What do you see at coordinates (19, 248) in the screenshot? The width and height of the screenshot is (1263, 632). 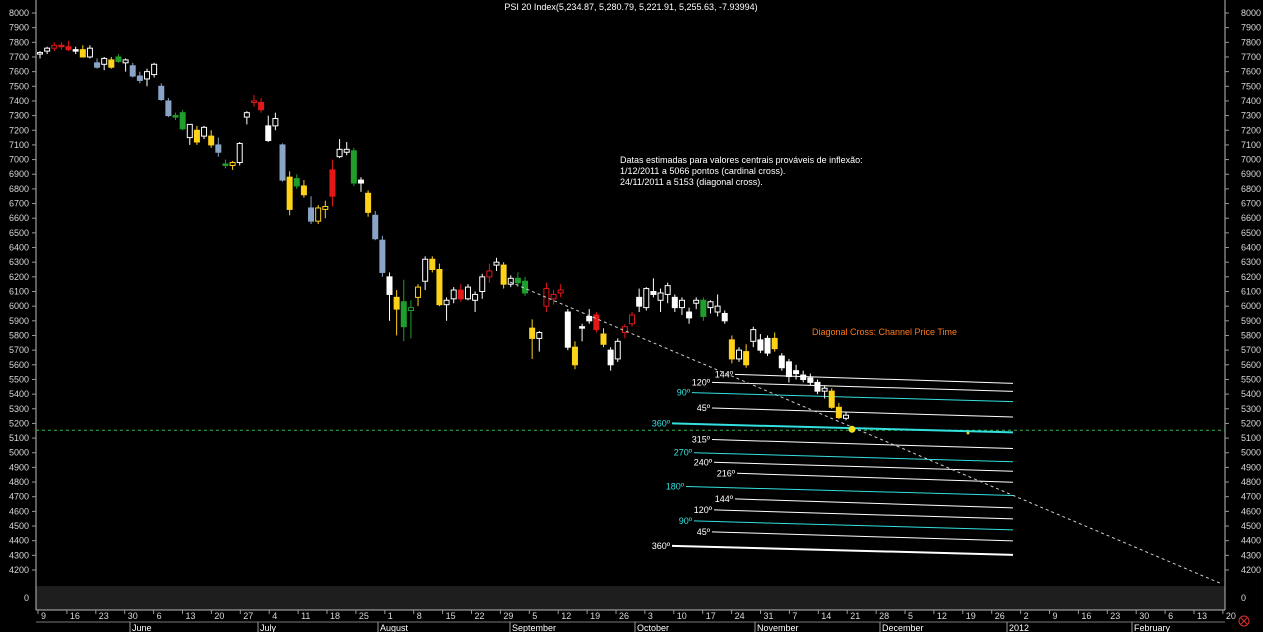 I see `y-tick-label-left: 6400` at bounding box center [19, 248].